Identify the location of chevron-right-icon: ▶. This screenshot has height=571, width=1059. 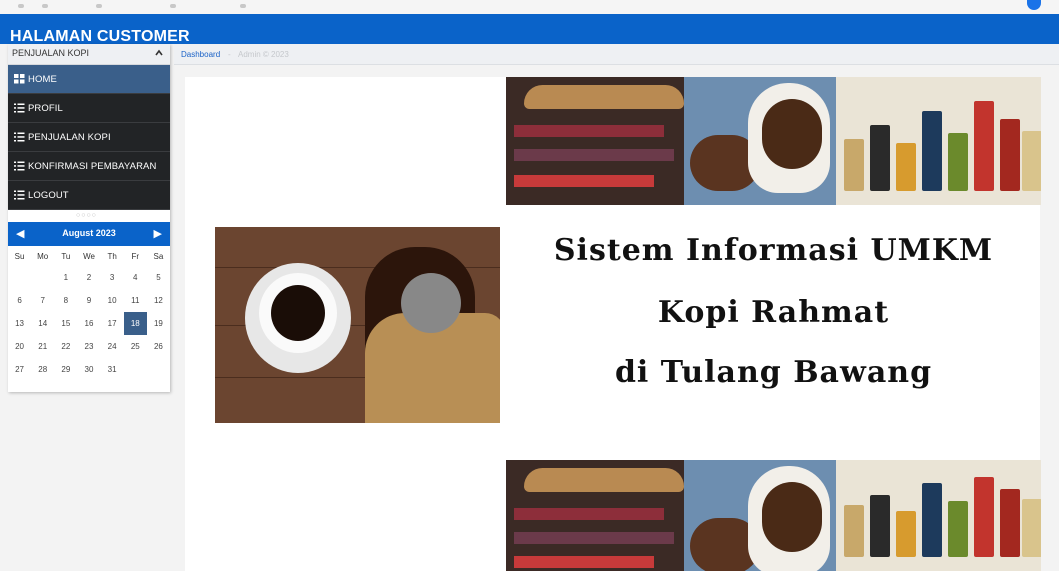
(158, 233).